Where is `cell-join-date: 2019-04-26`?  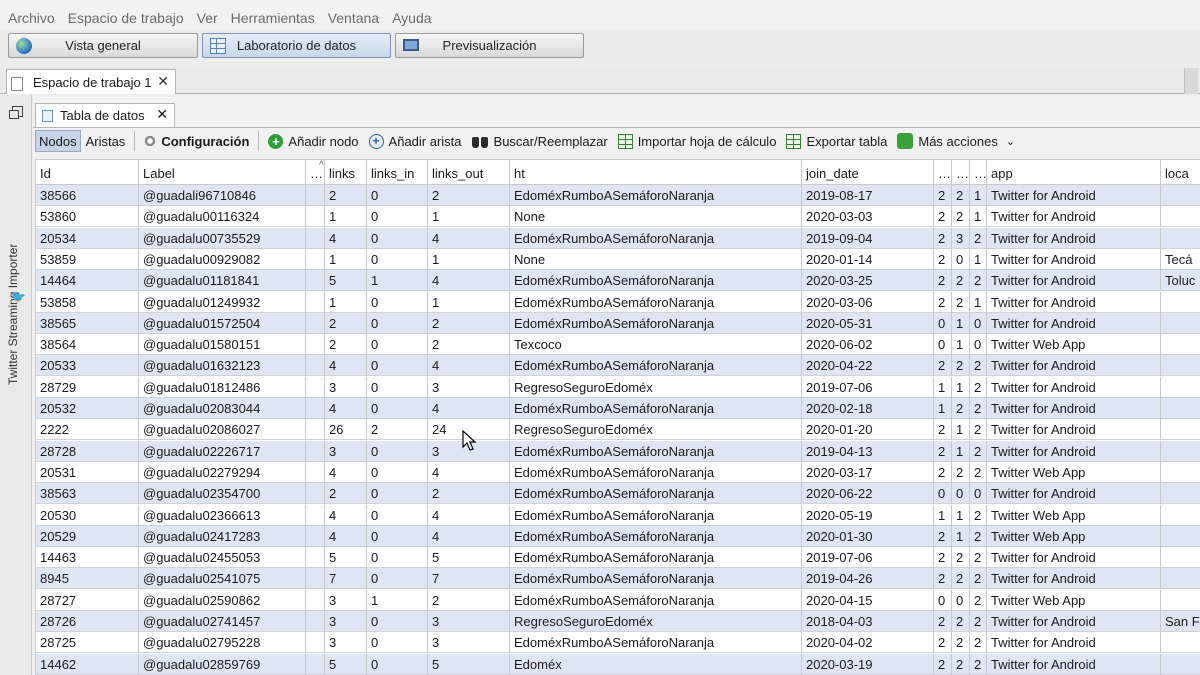 cell-join-date: 2019-04-26 is located at coordinates (868, 579).